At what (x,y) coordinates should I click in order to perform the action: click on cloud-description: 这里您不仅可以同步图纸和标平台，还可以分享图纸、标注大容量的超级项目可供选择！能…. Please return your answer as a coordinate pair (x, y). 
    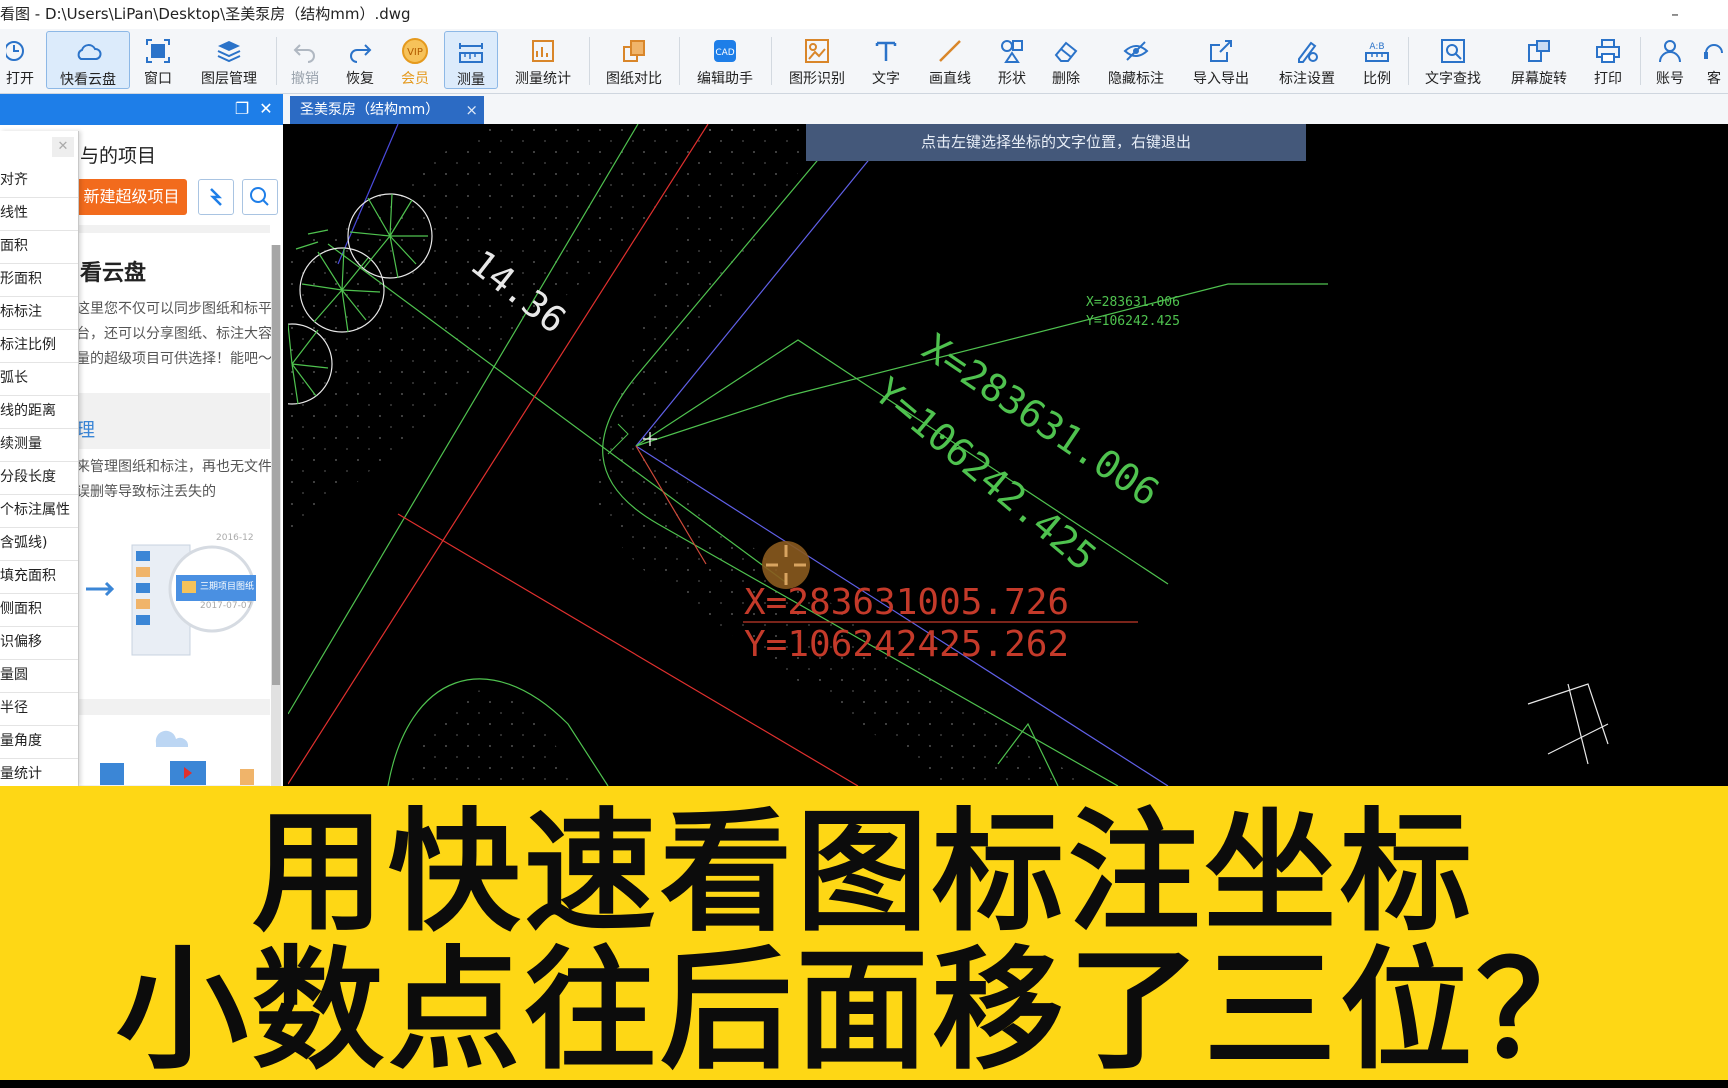
    Looking at the image, I should click on (174, 334).